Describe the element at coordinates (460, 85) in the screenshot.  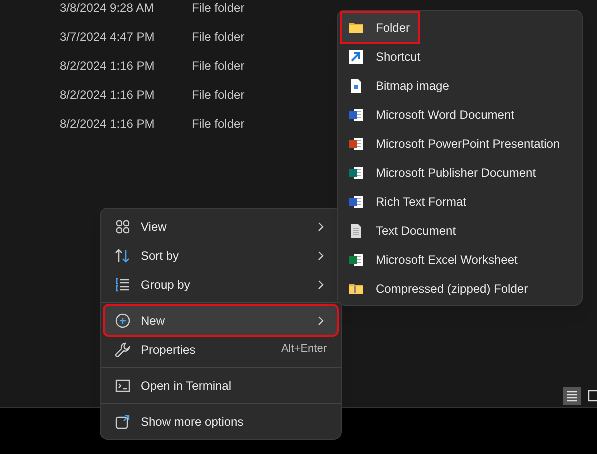
I see `menu-item: Bitmap image` at that location.